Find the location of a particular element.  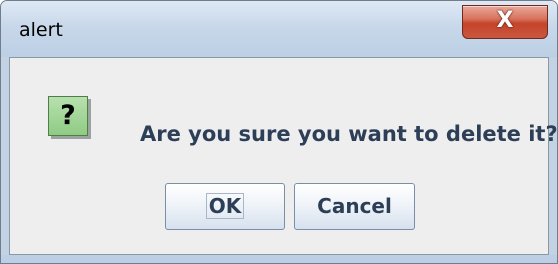

ok-button: OK is located at coordinates (225, 206).